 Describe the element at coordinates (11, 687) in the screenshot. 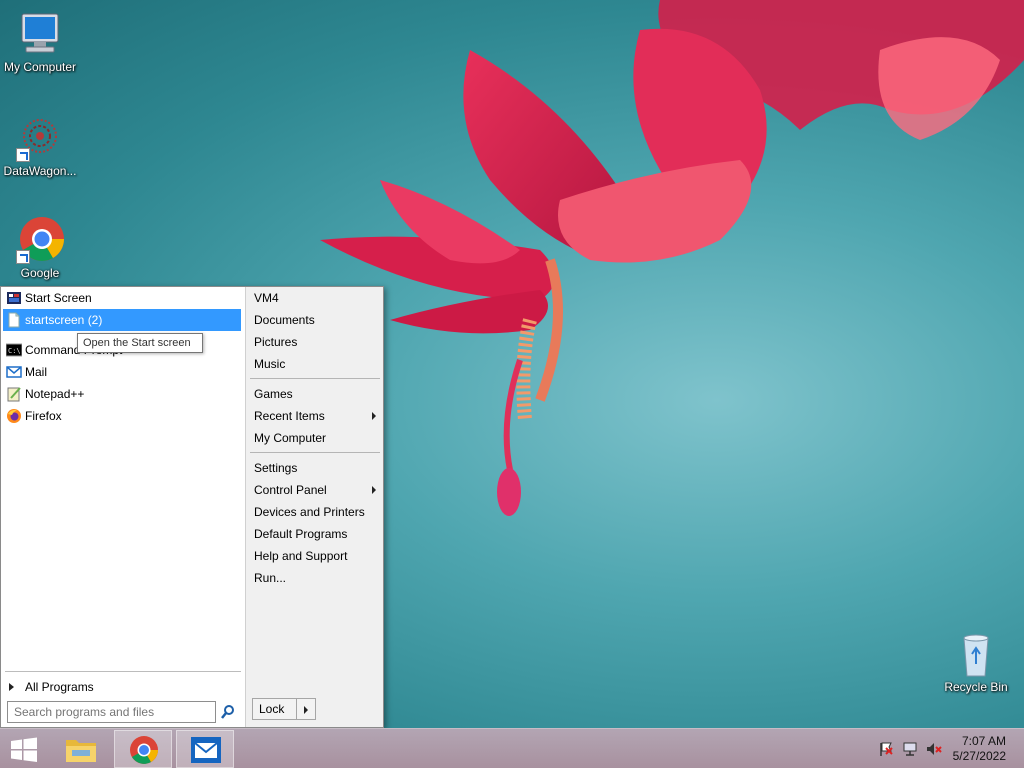

I see `expand-arrow-icon` at that location.